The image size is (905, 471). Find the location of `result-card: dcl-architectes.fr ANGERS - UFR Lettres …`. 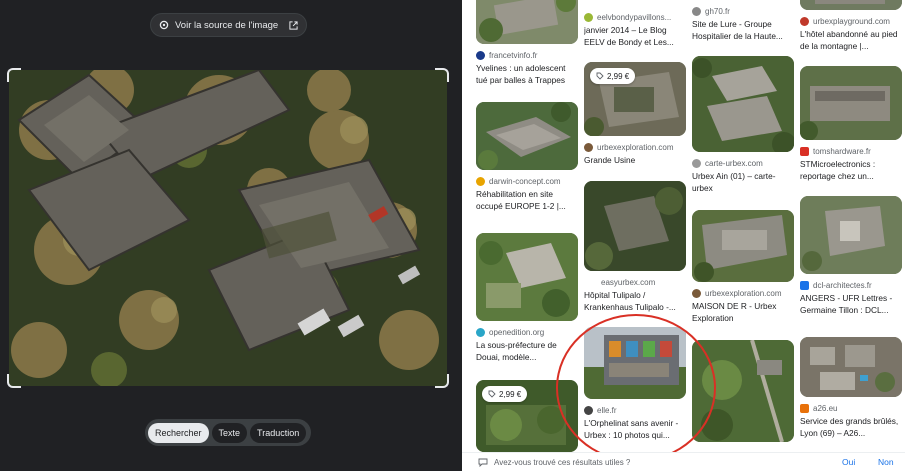

result-card: dcl-architectes.fr ANGERS - UFR Lettres … is located at coordinates (851, 256).